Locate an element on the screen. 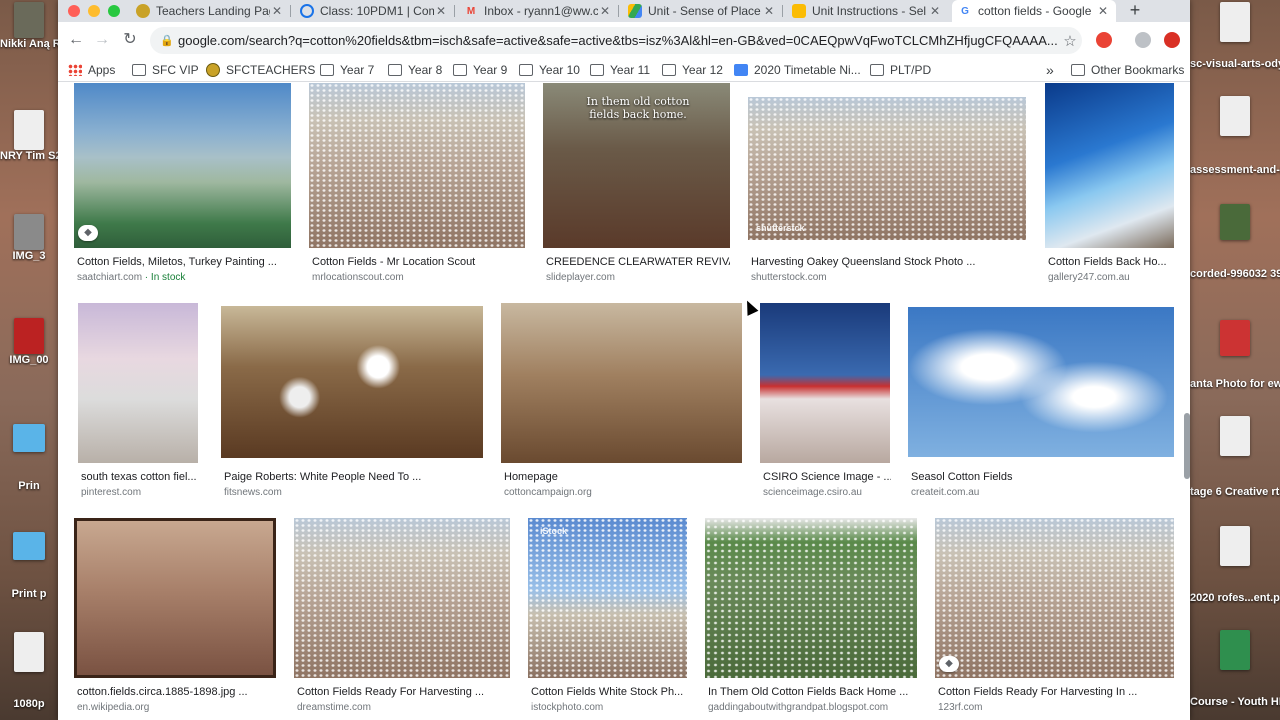 The height and width of the screenshot is (720, 1280). desktop-icon: sc-visual-arts-ody-o...nes.pdf is located at coordinates (1235, 36).